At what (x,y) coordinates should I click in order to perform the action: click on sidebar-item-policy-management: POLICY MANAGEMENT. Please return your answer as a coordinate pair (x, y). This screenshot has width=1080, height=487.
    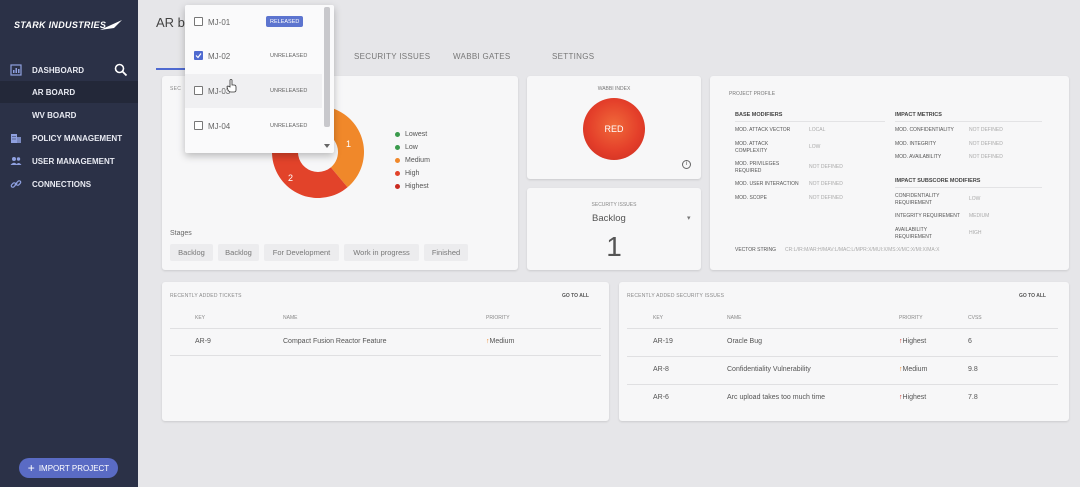
    Looking at the image, I should click on (69, 138).